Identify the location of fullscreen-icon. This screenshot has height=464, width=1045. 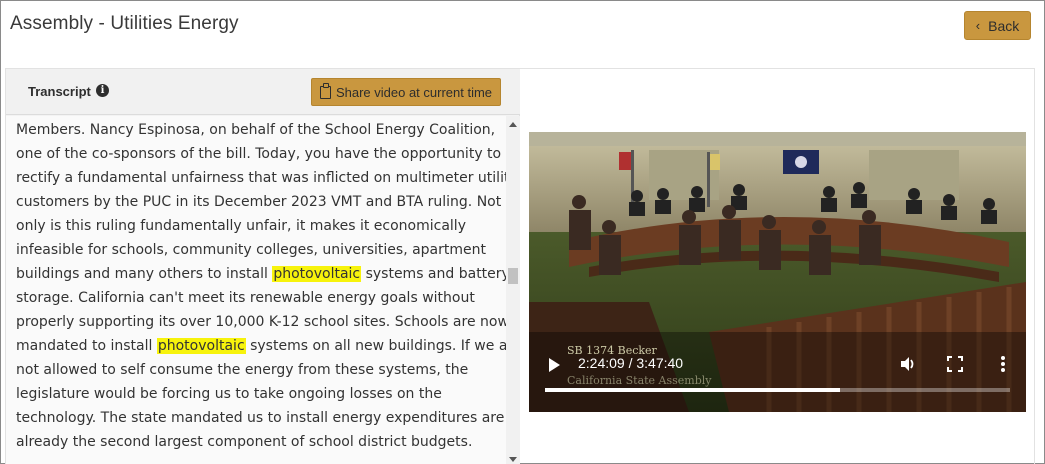
(955, 364).